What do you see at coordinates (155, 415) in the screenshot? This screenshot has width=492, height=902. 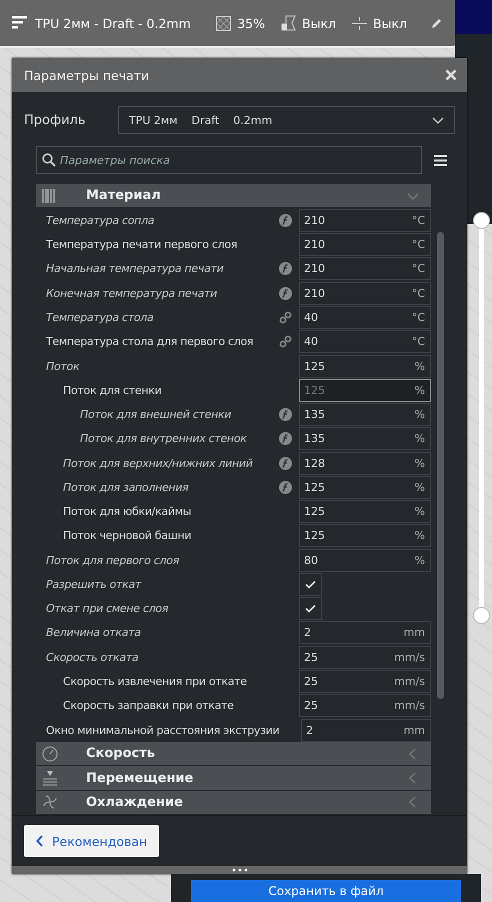 I see `setting-label: Поток для внешней стенки` at bounding box center [155, 415].